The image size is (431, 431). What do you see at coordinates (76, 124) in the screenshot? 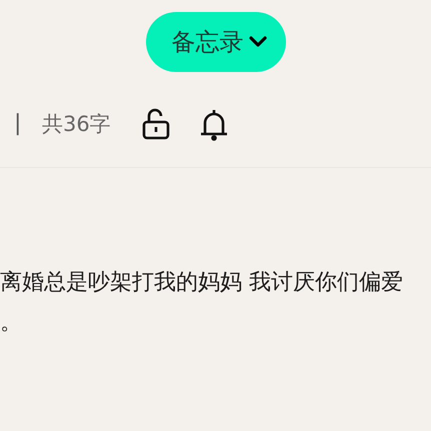
I see `word-count: 共36字` at bounding box center [76, 124].